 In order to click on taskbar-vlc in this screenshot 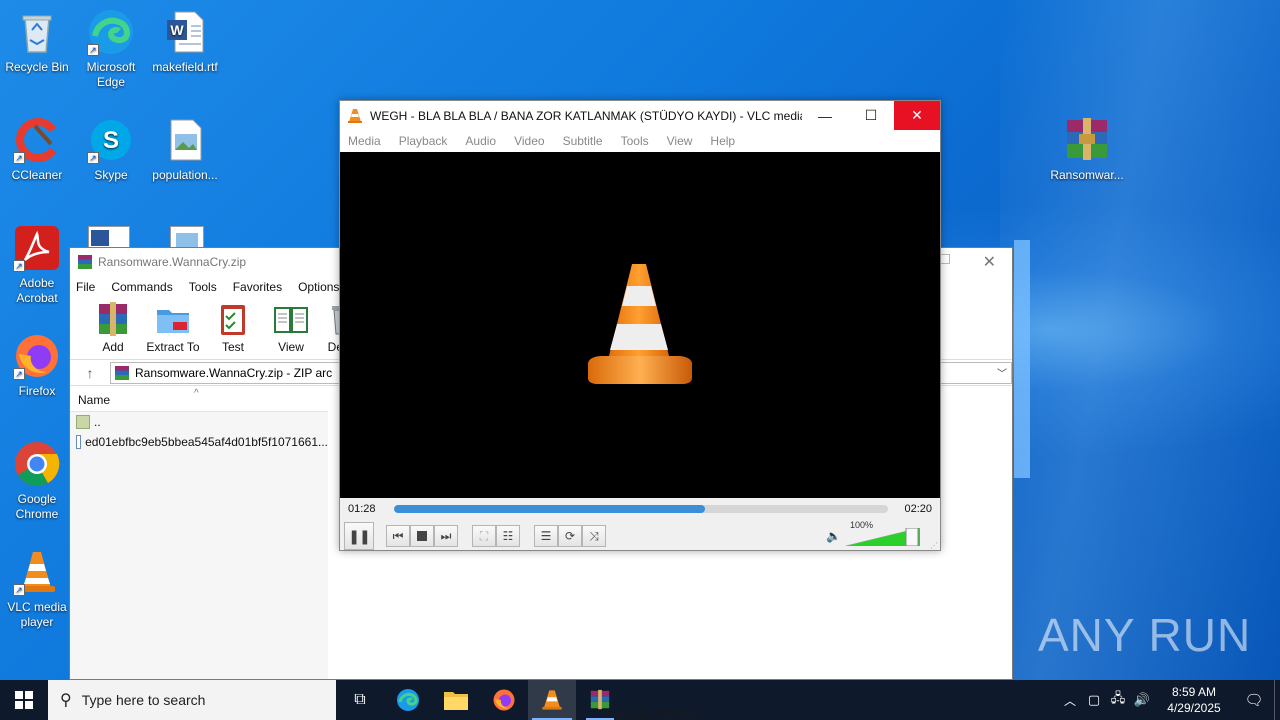, I will do `click(552, 700)`.